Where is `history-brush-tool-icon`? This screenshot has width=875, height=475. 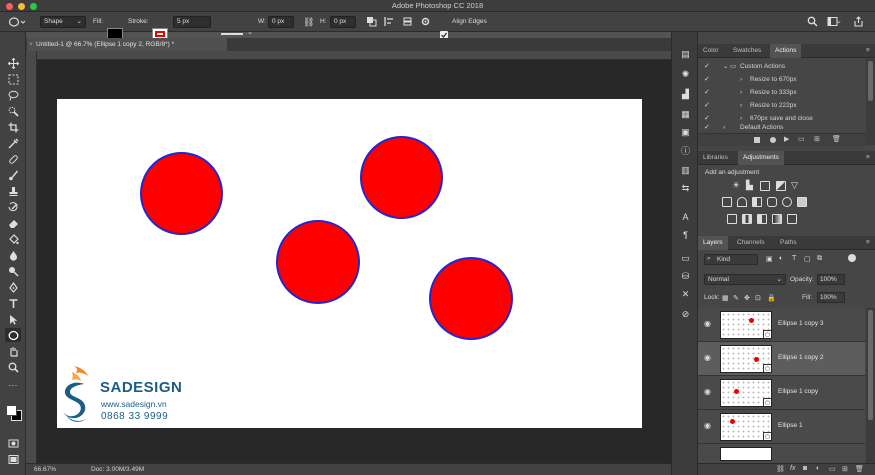 history-brush-tool-icon is located at coordinates (13, 207).